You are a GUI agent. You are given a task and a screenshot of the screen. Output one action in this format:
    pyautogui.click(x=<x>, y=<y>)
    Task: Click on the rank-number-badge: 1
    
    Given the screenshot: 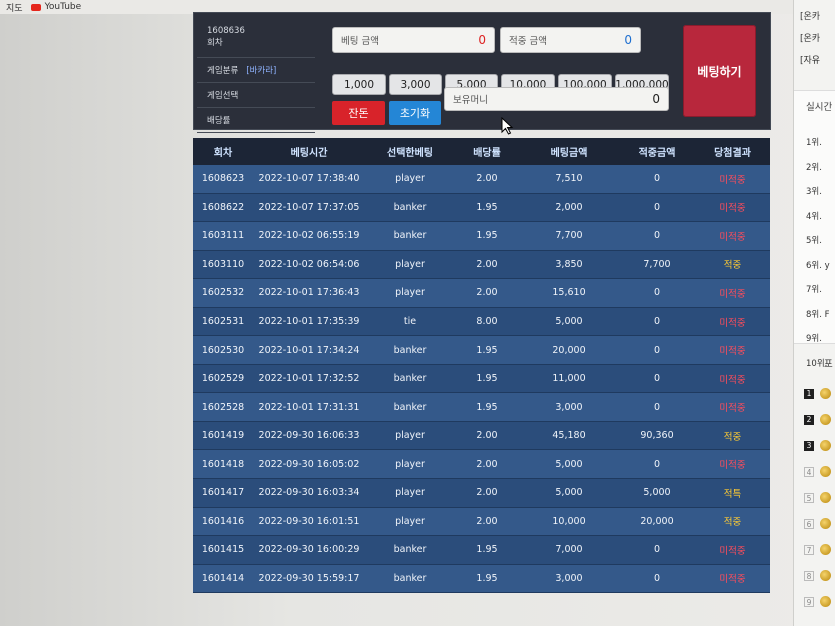 What is the action you would take?
    pyautogui.click(x=809, y=394)
    